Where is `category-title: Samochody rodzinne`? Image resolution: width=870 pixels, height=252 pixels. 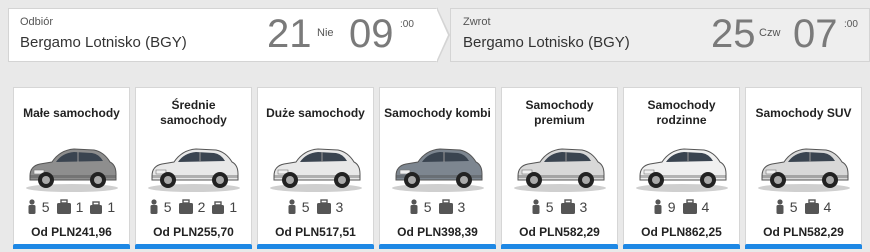 category-title: Samochody rodzinne is located at coordinates (681, 112).